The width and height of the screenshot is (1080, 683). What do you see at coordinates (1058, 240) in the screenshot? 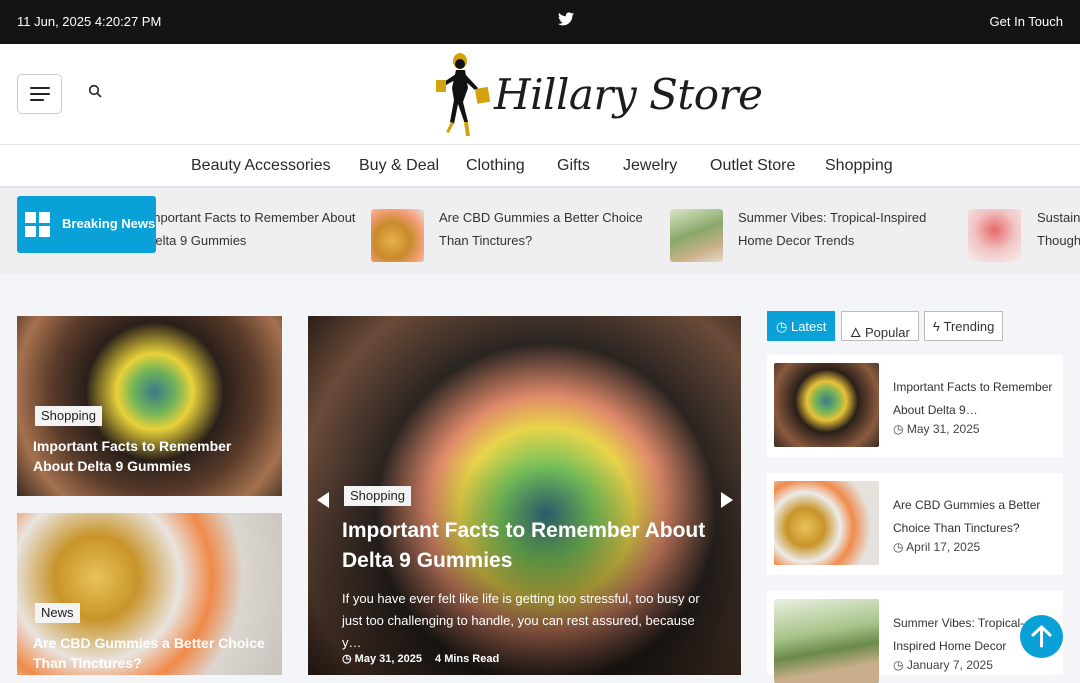
I see `ticker-item-line: Thoughtful` at bounding box center [1058, 240].